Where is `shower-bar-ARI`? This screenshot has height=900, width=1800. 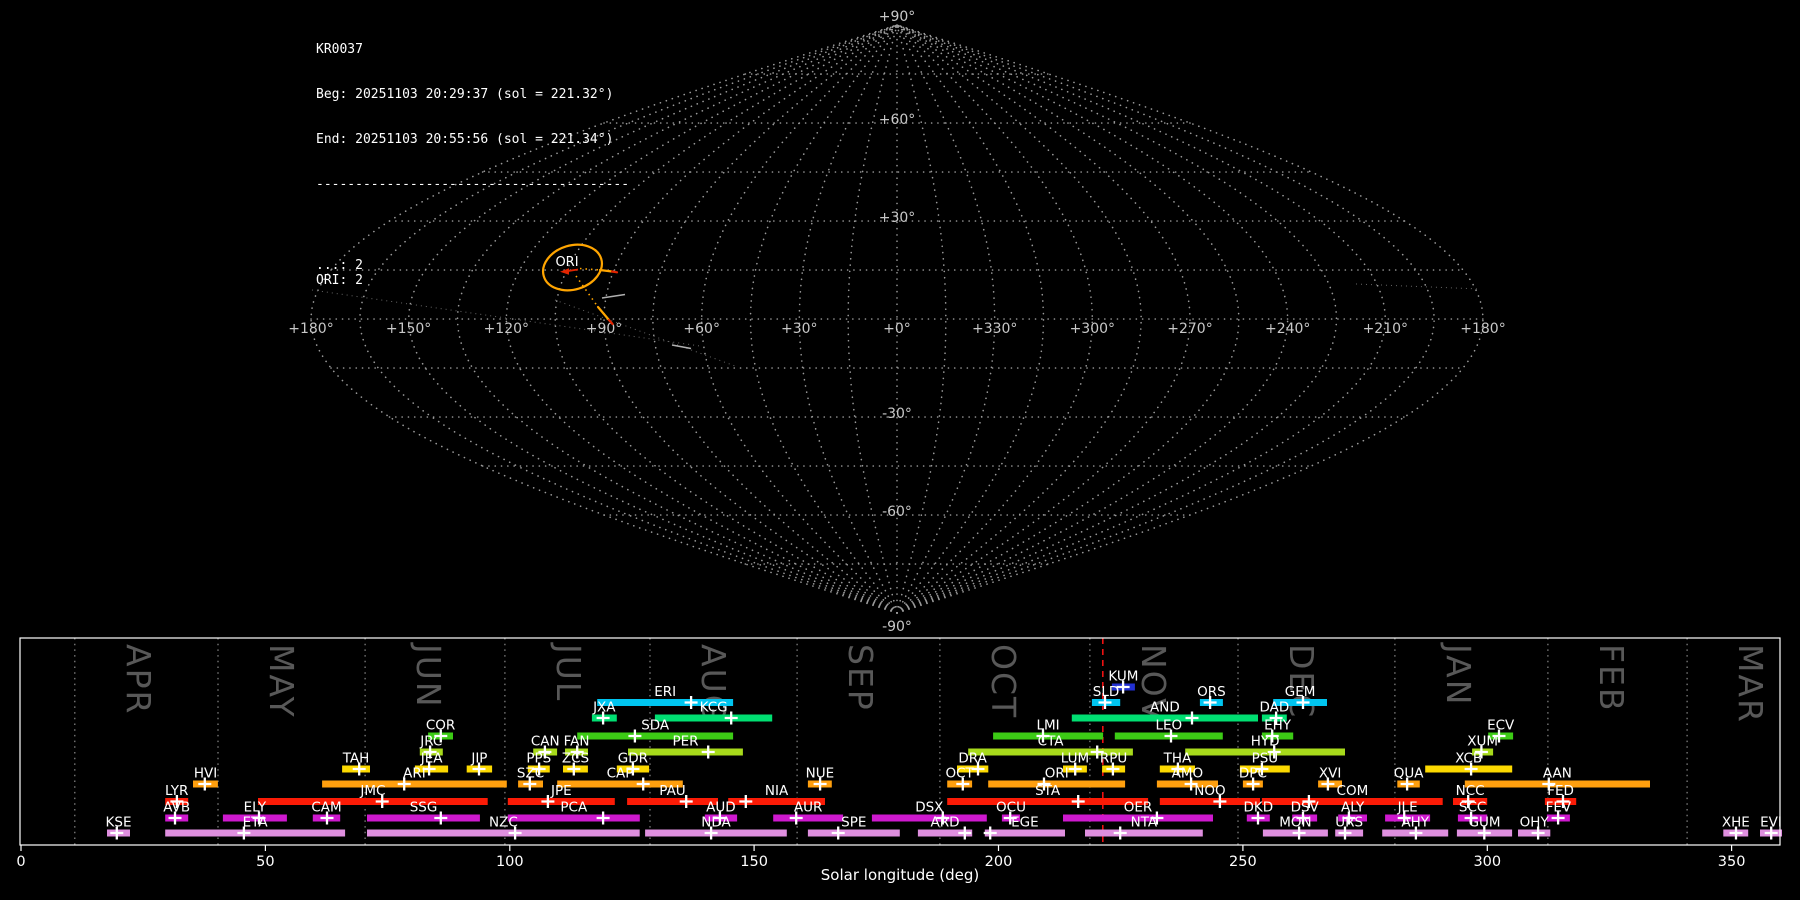
shower-bar-ARI is located at coordinates (414, 784).